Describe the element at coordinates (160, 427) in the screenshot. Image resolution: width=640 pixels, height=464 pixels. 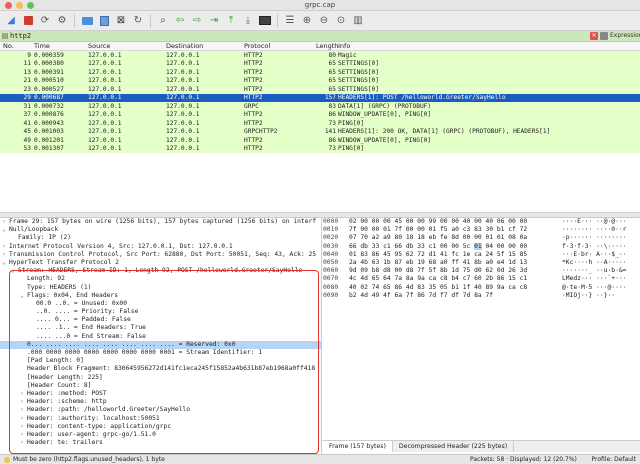
I see `details-tree-item: › Header: content-type: application/grpc` at that location.